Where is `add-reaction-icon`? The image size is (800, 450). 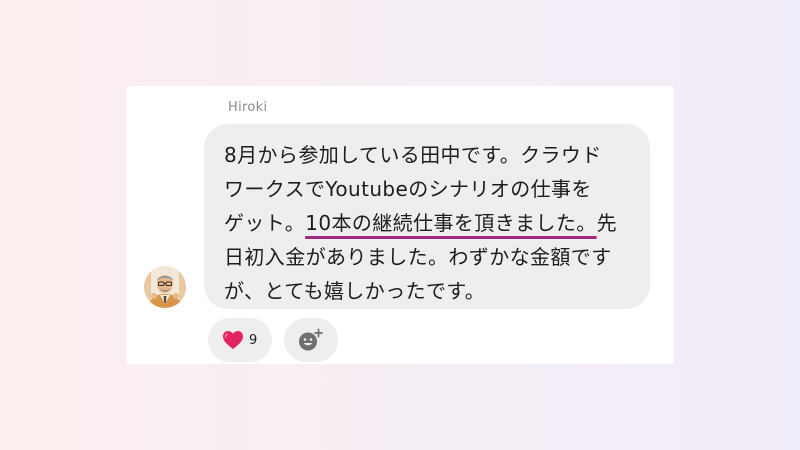 add-reaction-icon is located at coordinates (311, 340).